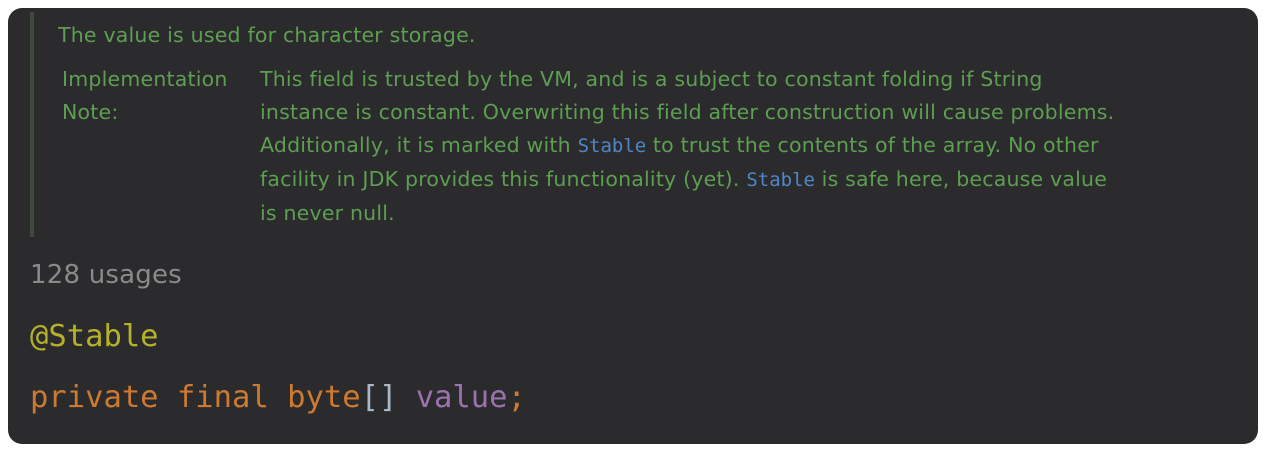  Describe the element at coordinates (961, 179) in the screenshot. I see `impl-desc-line4-after: is safe here, because value` at that location.